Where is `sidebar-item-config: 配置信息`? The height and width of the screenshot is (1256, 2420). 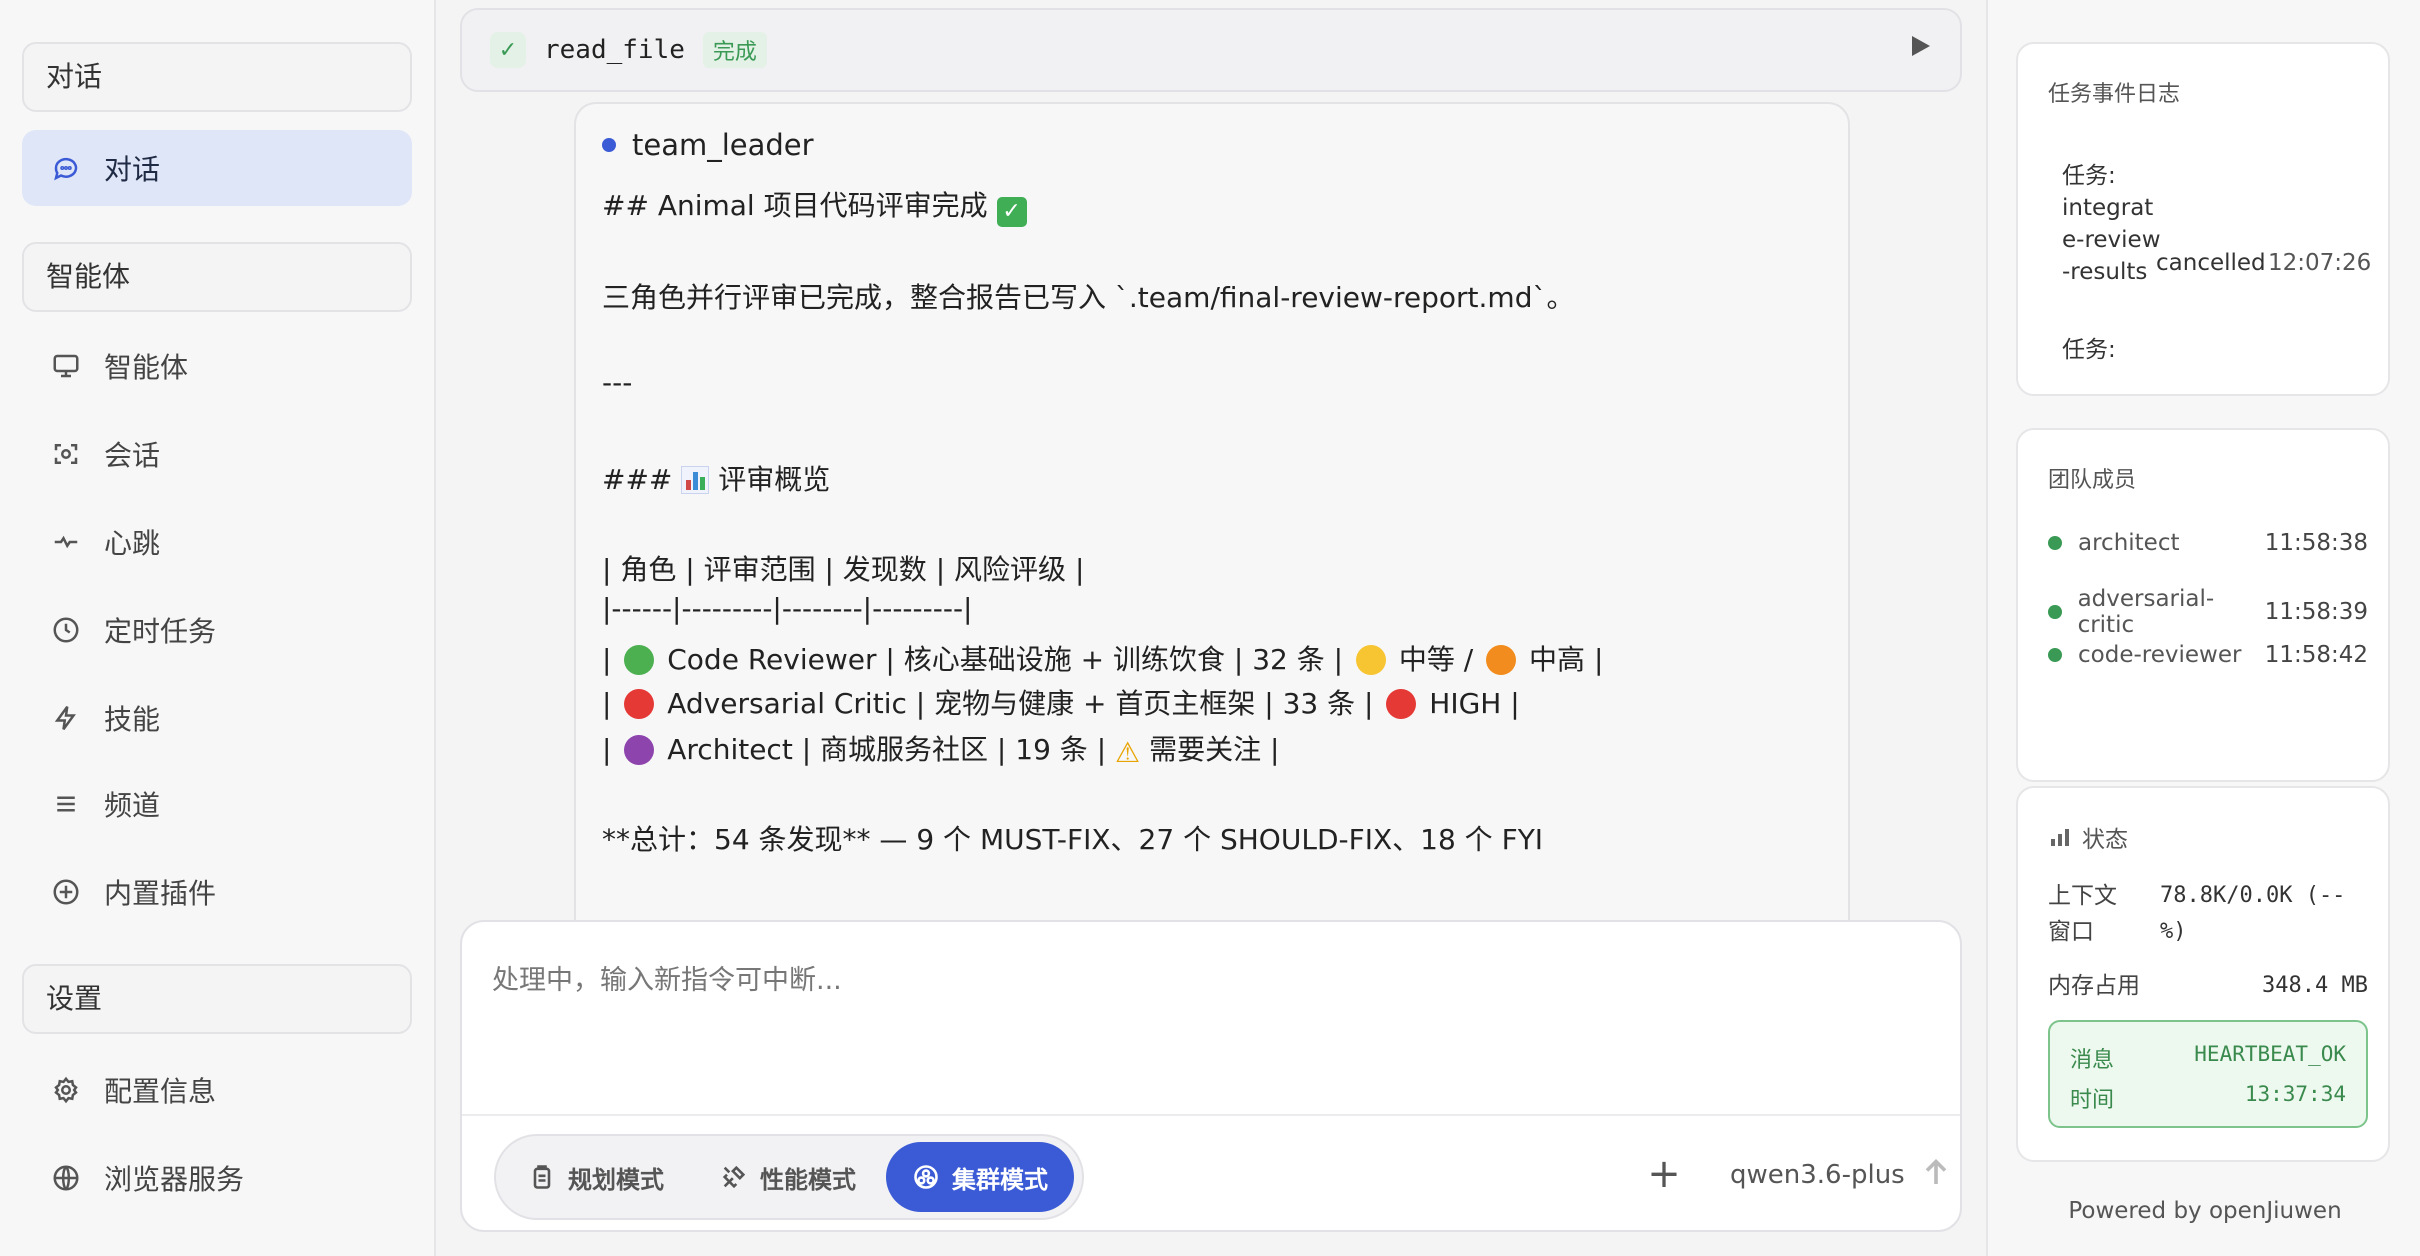
sidebar-item-config: 配置信息 is located at coordinates (217, 1090).